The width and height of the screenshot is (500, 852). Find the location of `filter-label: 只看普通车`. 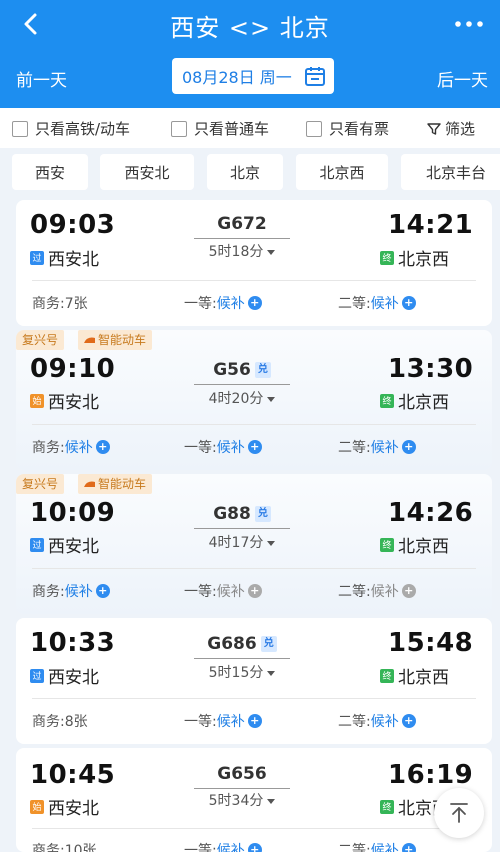

filter-label: 只看普通车 is located at coordinates (232, 129).